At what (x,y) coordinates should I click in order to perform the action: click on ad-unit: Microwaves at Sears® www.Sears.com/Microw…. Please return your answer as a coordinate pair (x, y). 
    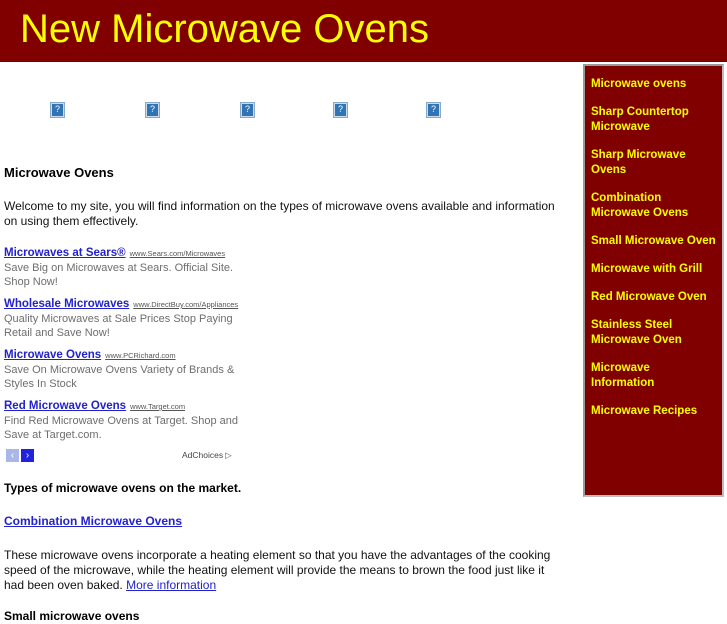
    Looking at the image, I should click on (154, 267).